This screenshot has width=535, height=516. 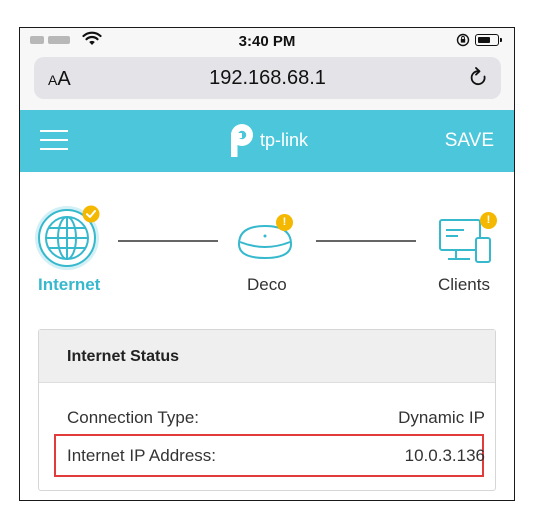 I want to click on address-bar: AA 192.168.68.1, so click(x=267, y=78).